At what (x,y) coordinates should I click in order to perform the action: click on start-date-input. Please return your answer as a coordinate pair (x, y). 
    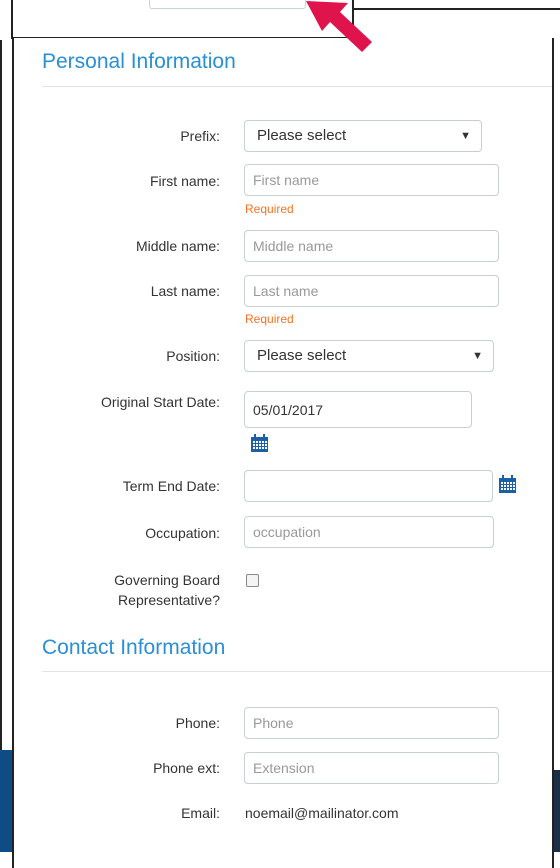
    Looking at the image, I should click on (358, 409).